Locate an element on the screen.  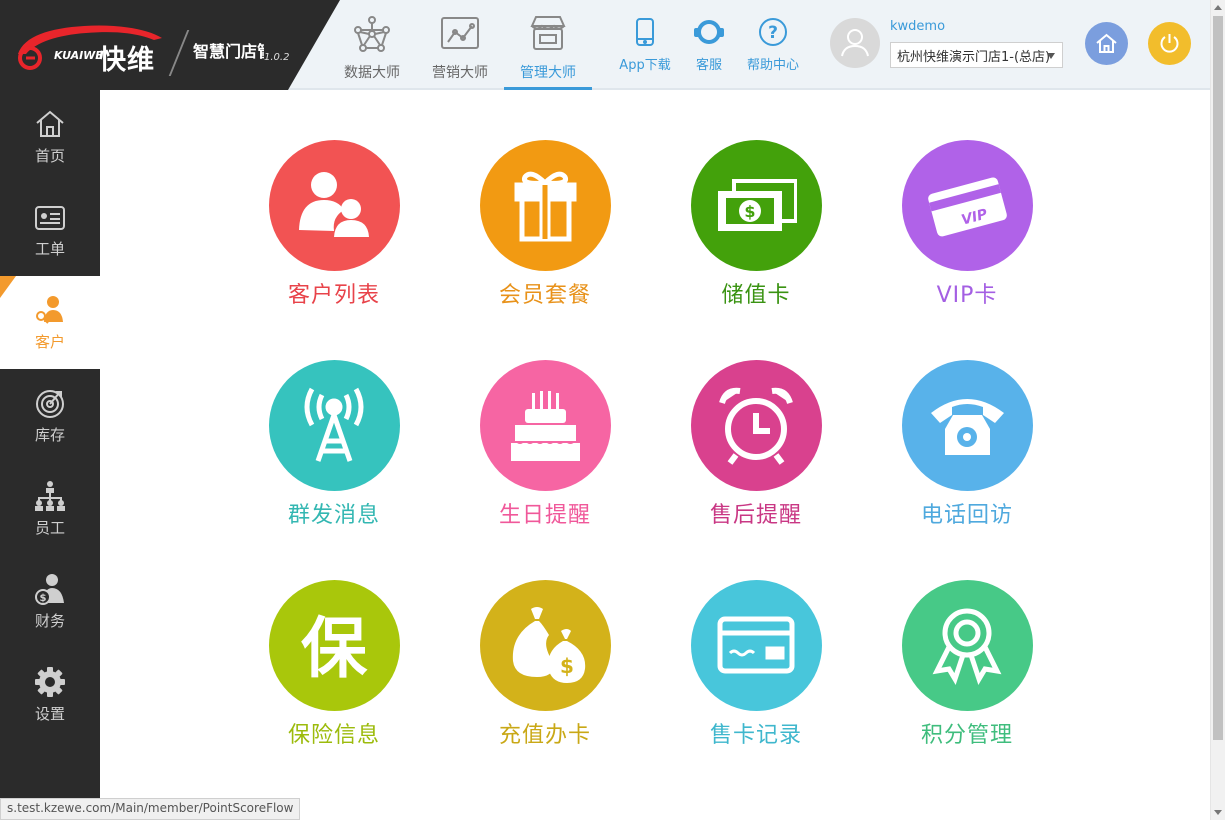
scroll-thumb is located at coordinates (1218, 378).